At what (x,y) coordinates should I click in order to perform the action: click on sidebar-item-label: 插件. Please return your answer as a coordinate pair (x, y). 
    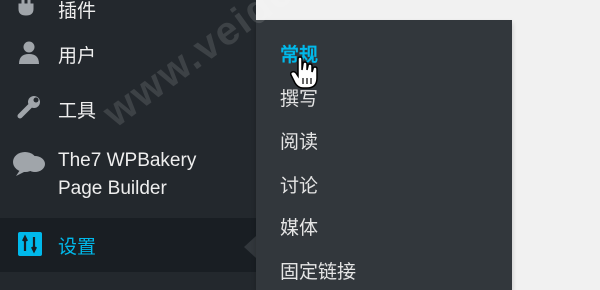
    Looking at the image, I should click on (77, 11).